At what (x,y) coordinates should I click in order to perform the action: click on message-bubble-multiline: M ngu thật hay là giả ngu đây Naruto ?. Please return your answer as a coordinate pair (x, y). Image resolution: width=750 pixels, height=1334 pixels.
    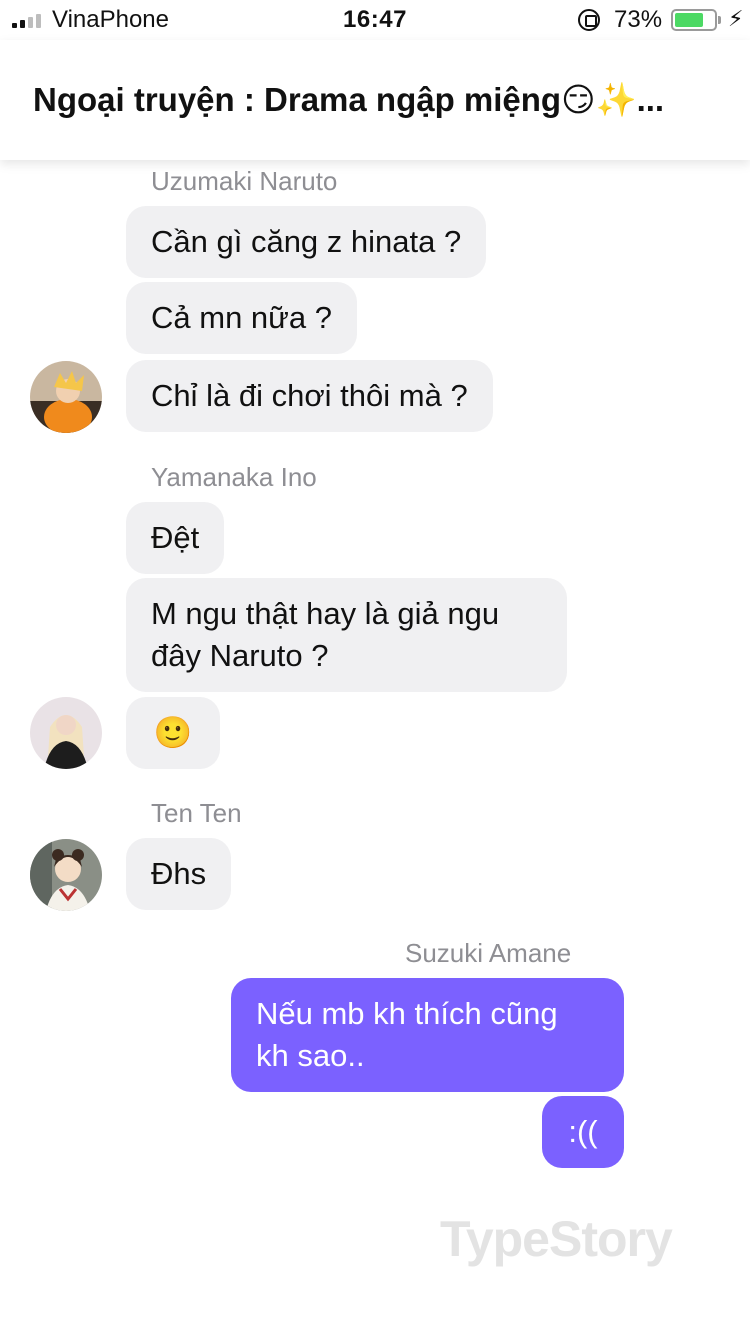
    Looking at the image, I should click on (346, 635).